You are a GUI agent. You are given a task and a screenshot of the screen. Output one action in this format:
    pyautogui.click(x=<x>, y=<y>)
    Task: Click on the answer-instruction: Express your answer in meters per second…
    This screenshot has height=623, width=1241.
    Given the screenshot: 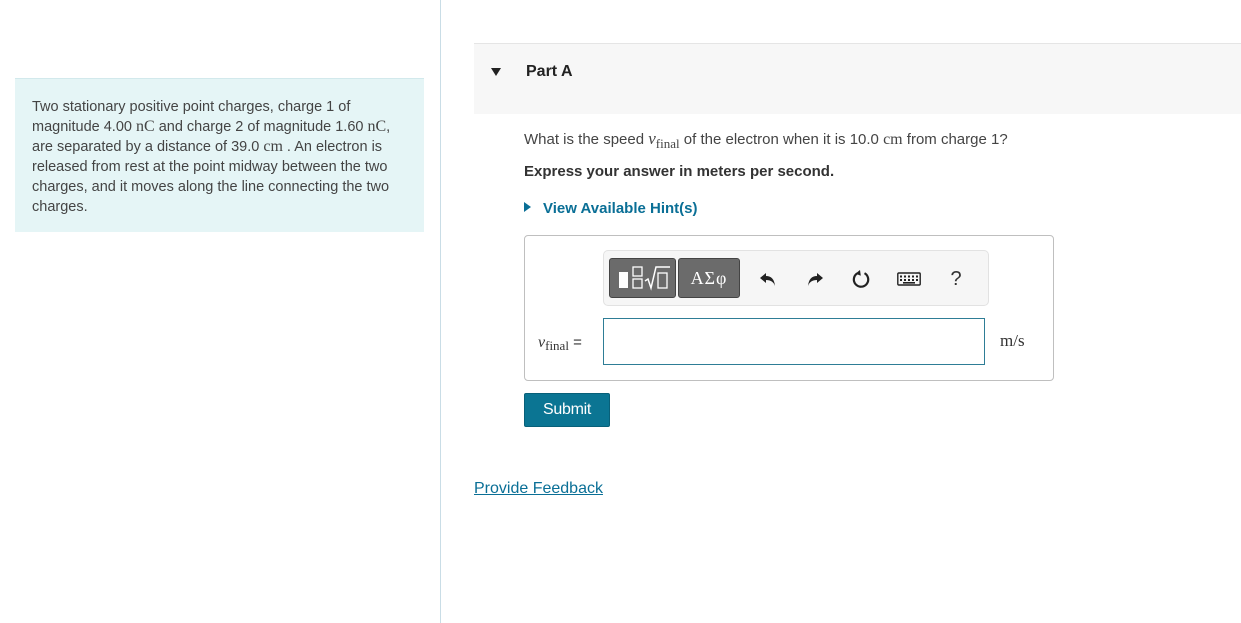 What is the action you would take?
    pyautogui.click(x=679, y=171)
    